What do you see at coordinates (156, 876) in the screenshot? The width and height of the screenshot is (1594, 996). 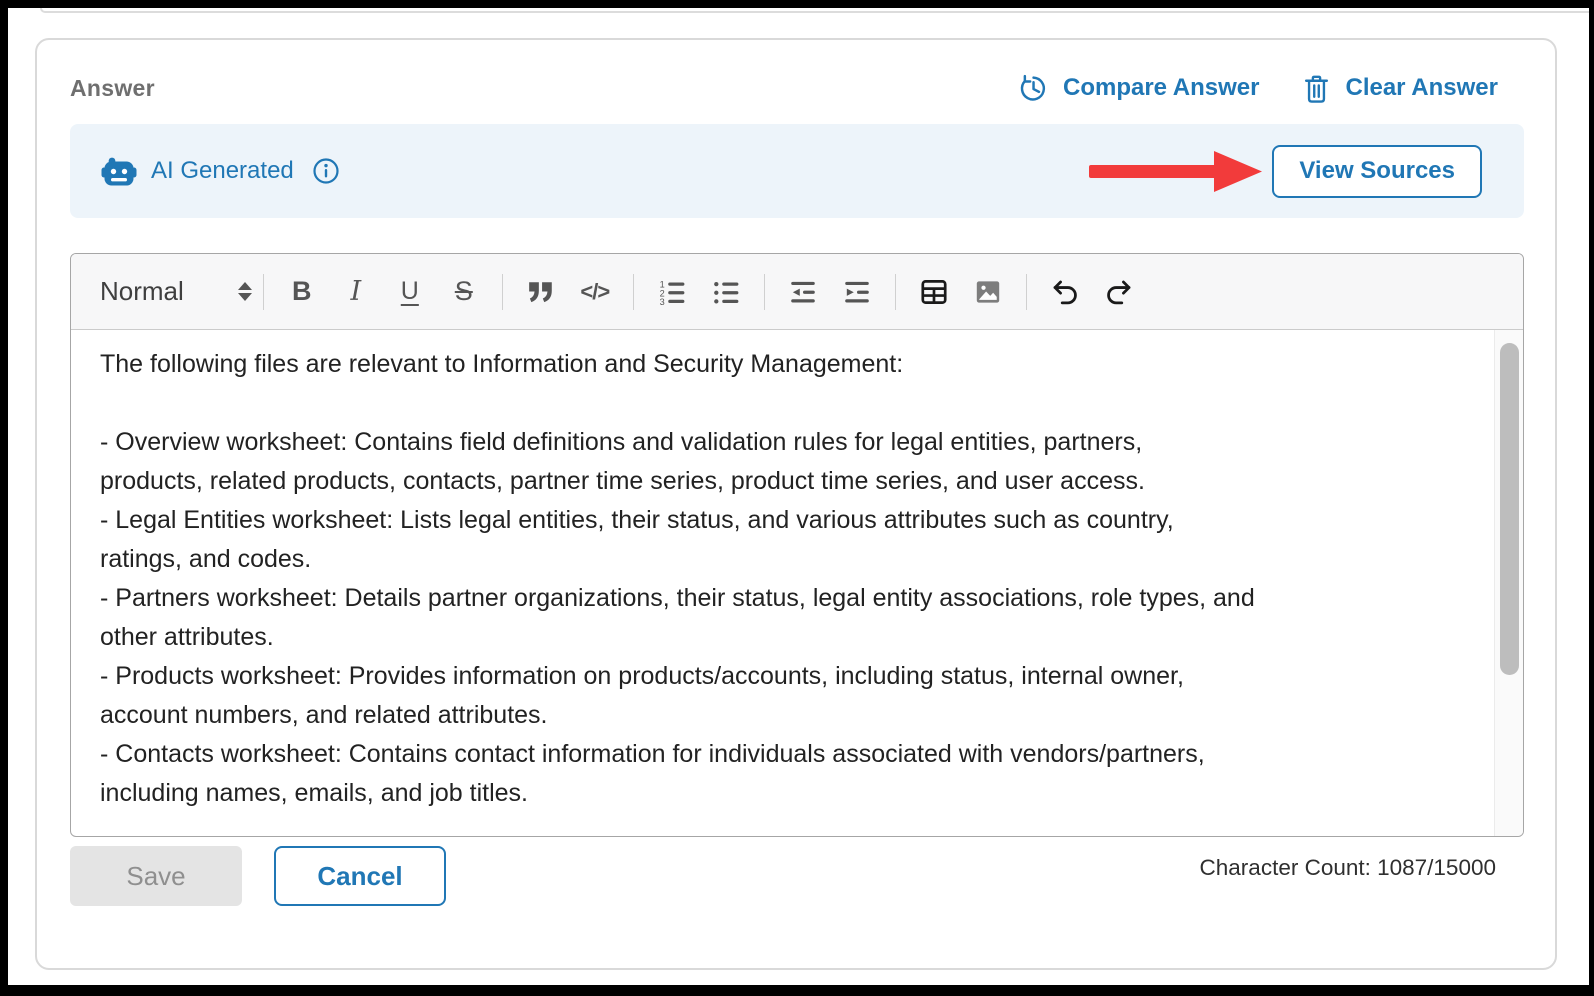 I see `save-button: Save` at bounding box center [156, 876].